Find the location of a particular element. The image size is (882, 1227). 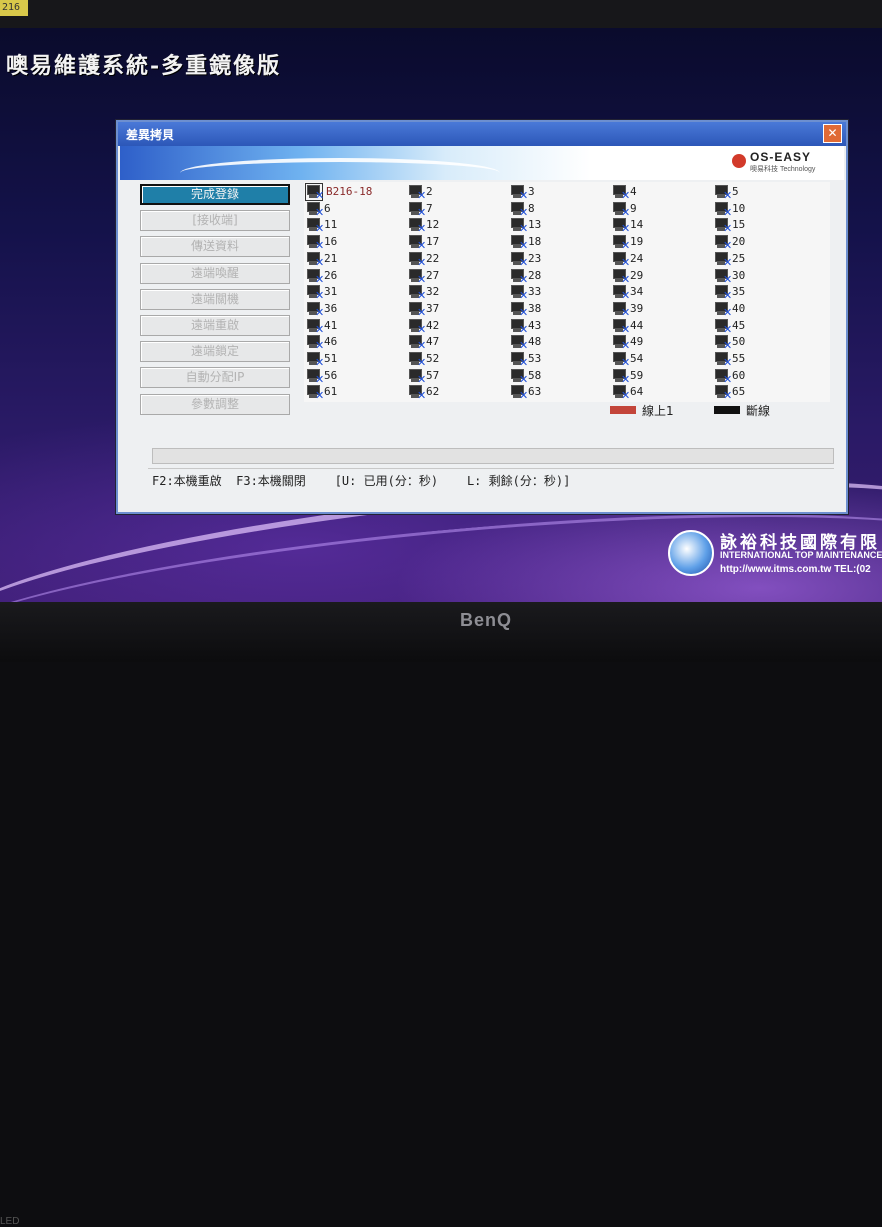

computer-label: 10 is located at coordinates (739, 208).